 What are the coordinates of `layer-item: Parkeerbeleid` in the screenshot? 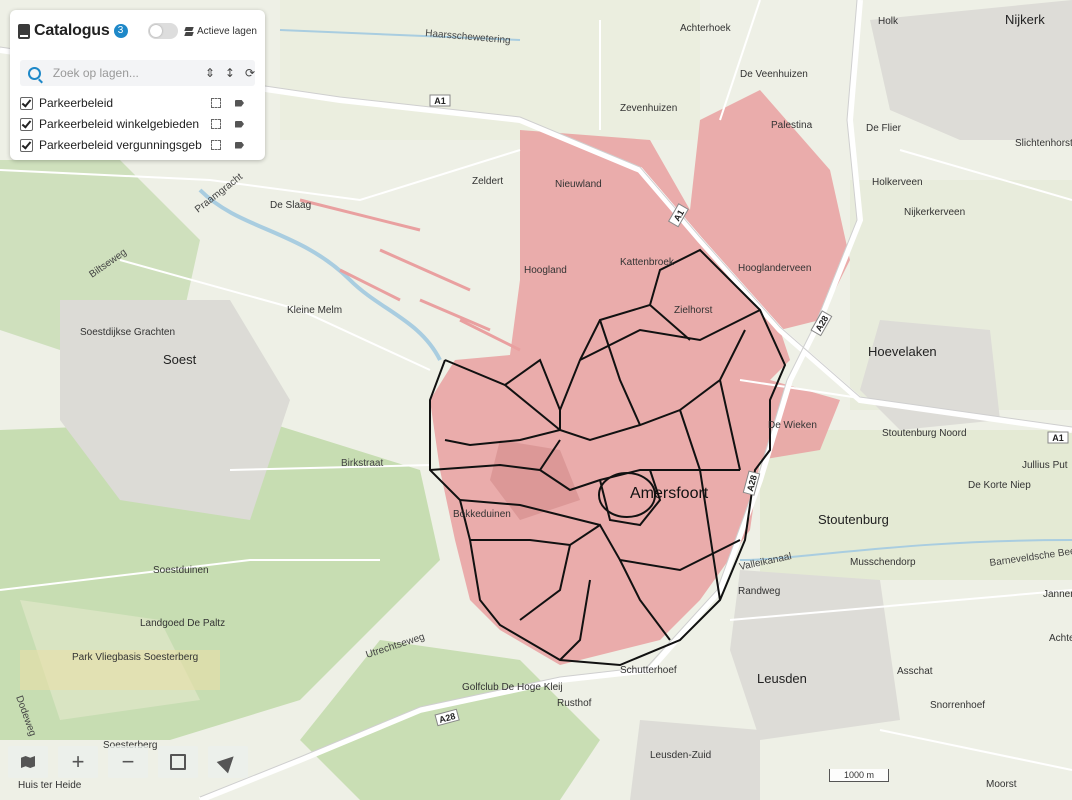 It's located at (137, 103).